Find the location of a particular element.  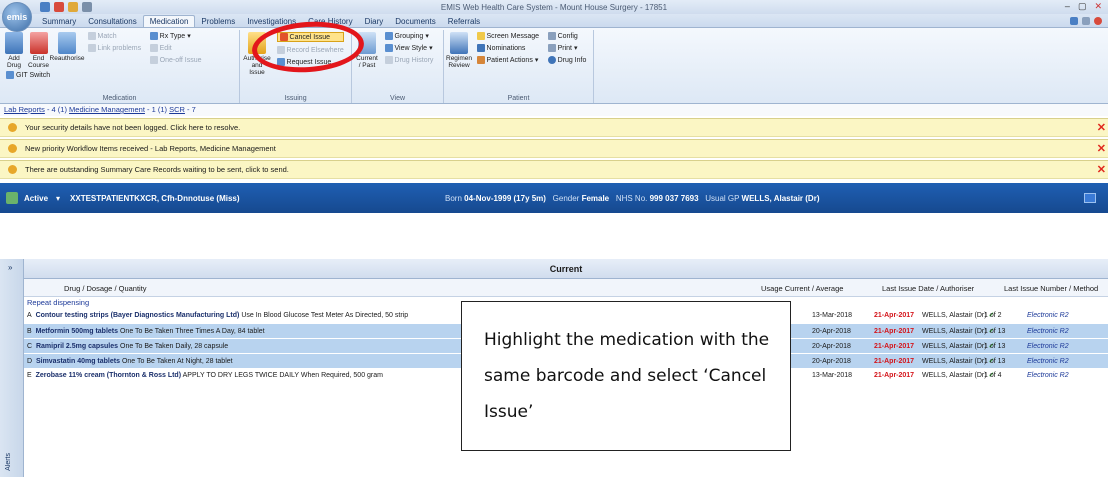

match-button: Match is located at coordinates (114, 36).